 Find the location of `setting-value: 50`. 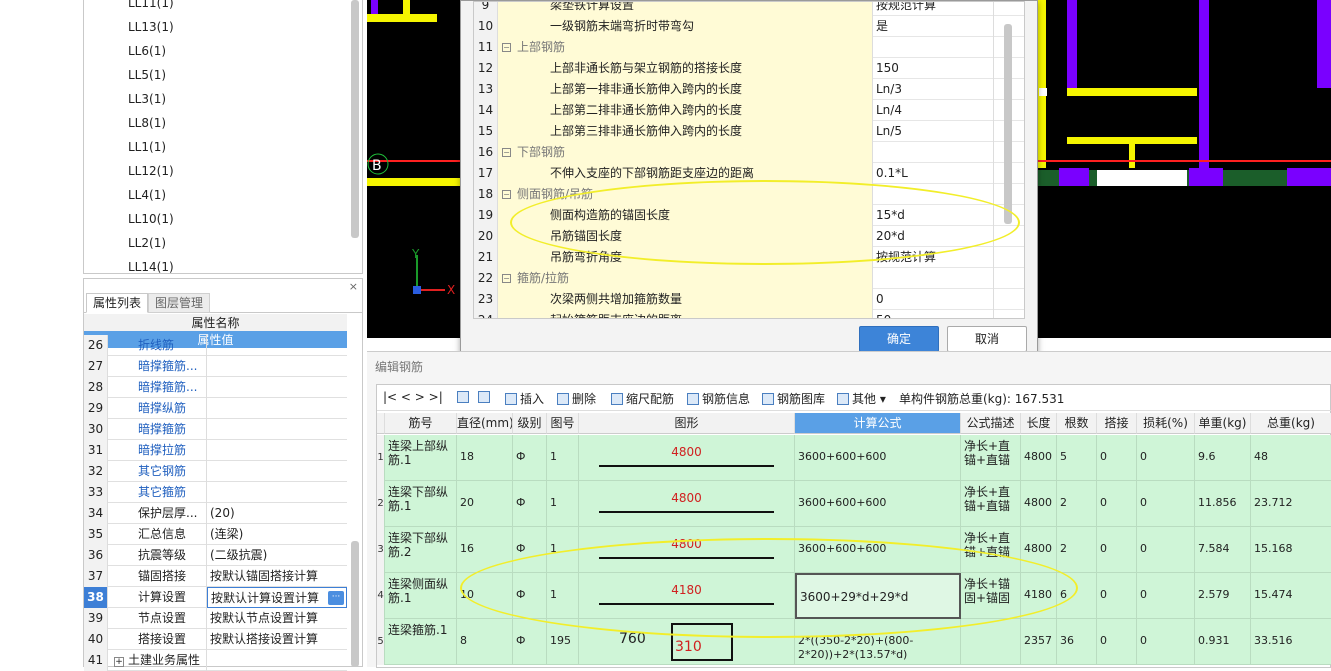

setting-value: 50 is located at coordinates (933, 314).